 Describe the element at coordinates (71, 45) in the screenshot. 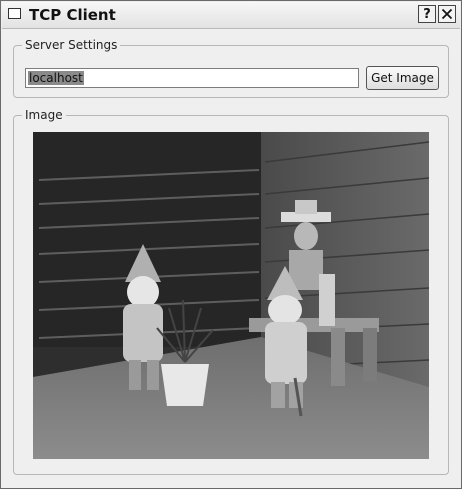

I see `server-settings-legend: Server Settings` at that location.